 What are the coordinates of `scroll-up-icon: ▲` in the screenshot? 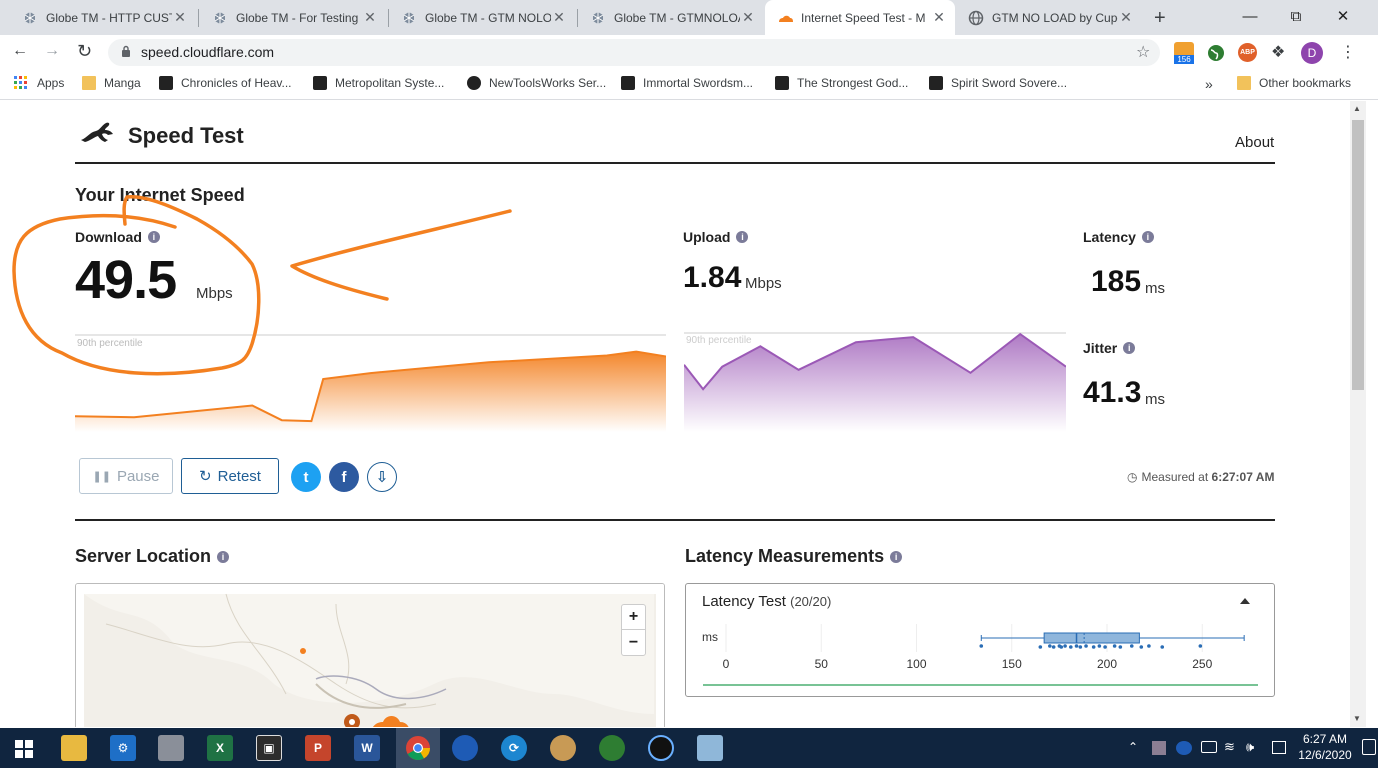 It's located at (1357, 108).